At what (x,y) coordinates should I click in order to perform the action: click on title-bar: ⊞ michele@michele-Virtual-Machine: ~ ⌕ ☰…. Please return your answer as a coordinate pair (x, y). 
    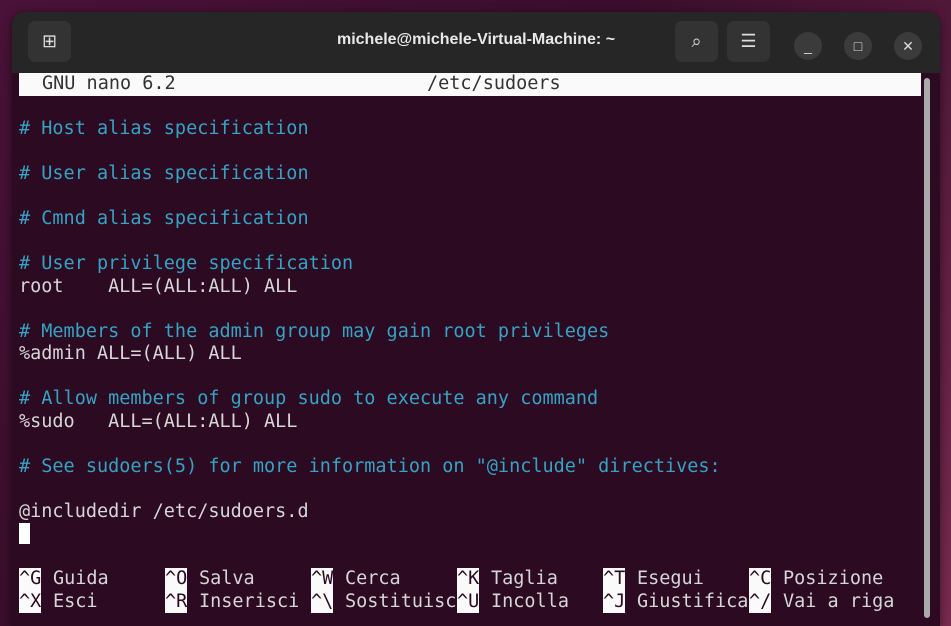
    Looking at the image, I should click on (476, 42).